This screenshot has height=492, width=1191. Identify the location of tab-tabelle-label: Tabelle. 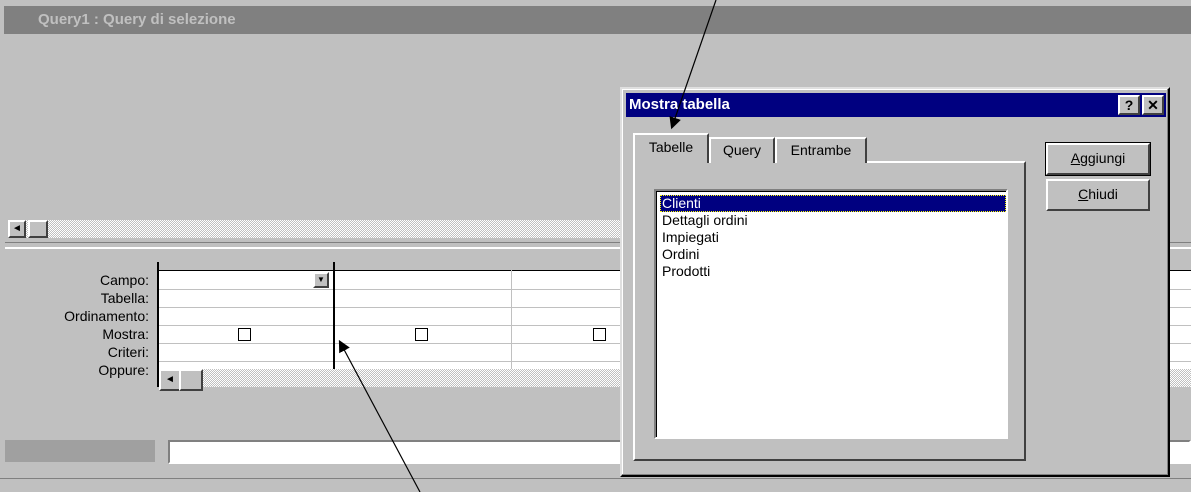
(671, 147).